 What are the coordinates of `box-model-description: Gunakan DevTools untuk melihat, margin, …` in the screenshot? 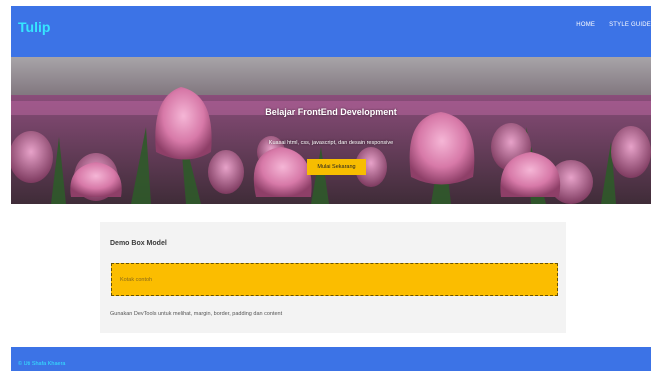 It's located at (196, 314).